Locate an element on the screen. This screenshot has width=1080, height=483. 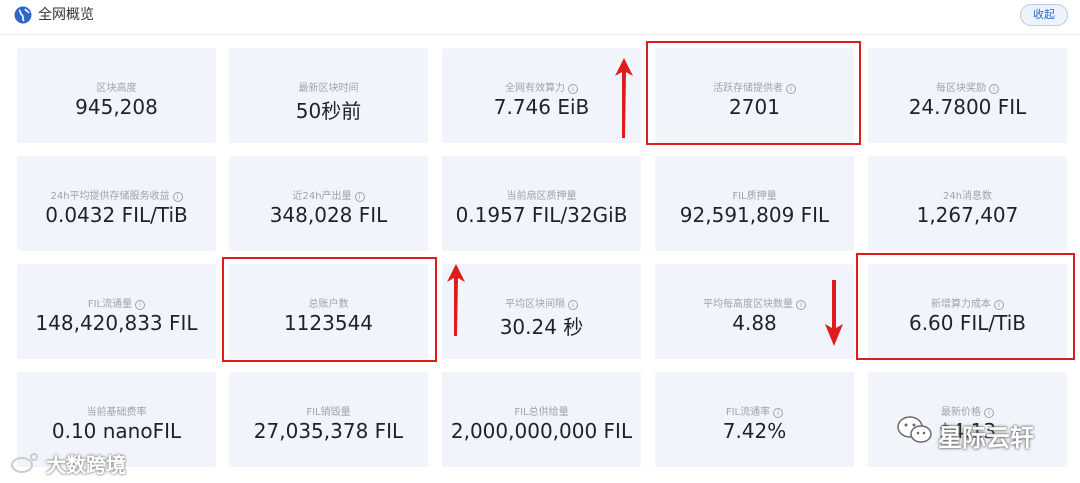
stat-label: 区块高度 is located at coordinates (116, 86).